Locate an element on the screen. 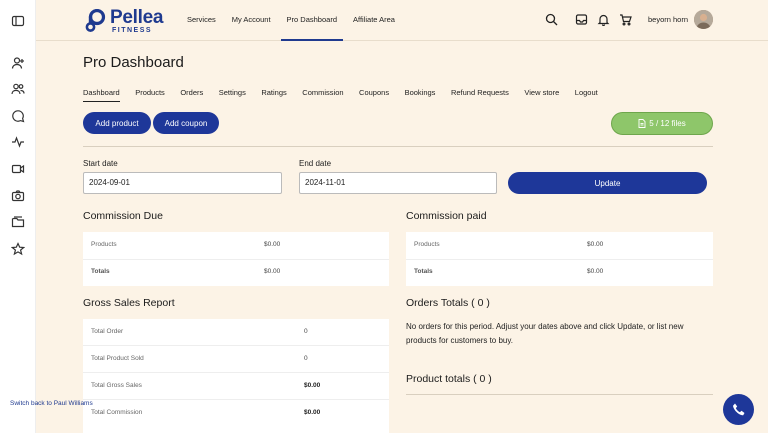  icon-sidebar is located at coordinates (18, 216).